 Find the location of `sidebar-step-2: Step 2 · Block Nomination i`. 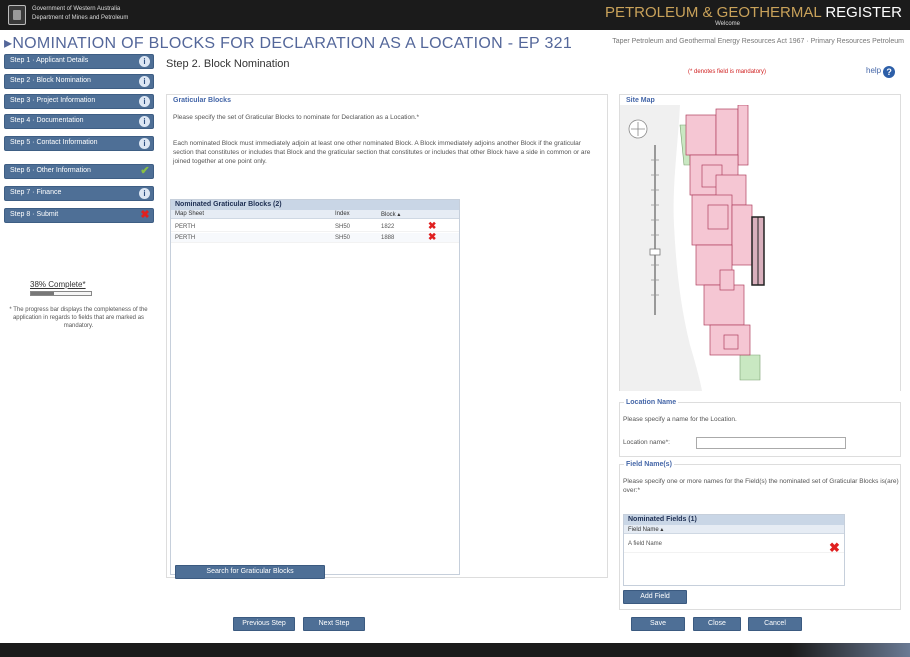

sidebar-step-2: Step 2 · Block Nomination i is located at coordinates (79, 81).